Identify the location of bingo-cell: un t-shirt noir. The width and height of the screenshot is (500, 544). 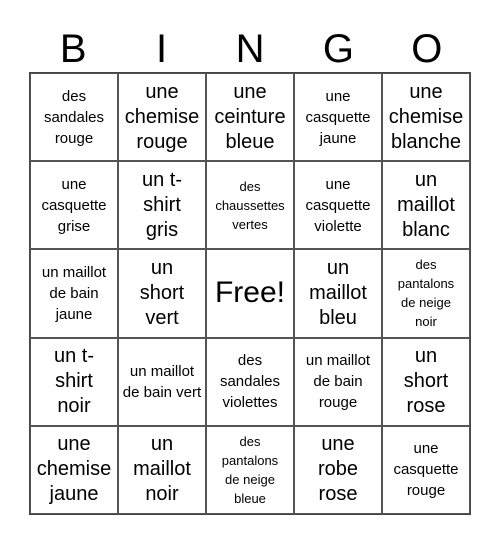
(74, 381).